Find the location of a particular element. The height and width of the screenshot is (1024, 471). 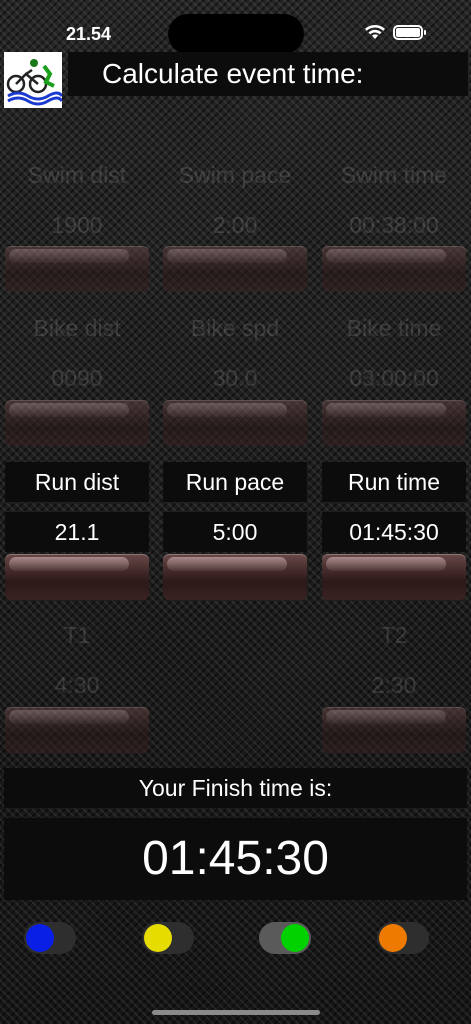

bike-speed-value: 30.0 is located at coordinates (235, 378).